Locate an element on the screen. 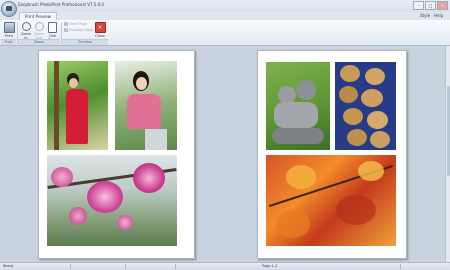  next-page-button: Next Page is located at coordinates (77, 24).